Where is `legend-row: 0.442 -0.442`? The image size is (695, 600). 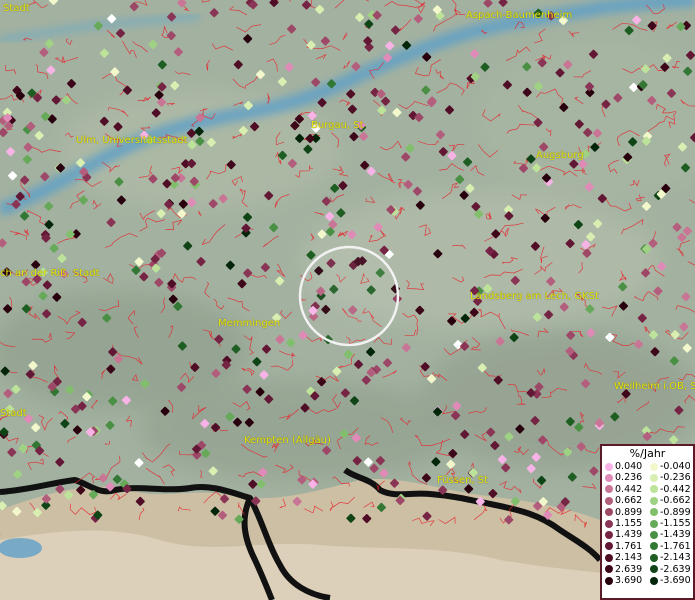
legend-row: 0.442 -0.442 is located at coordinates (647, 489).